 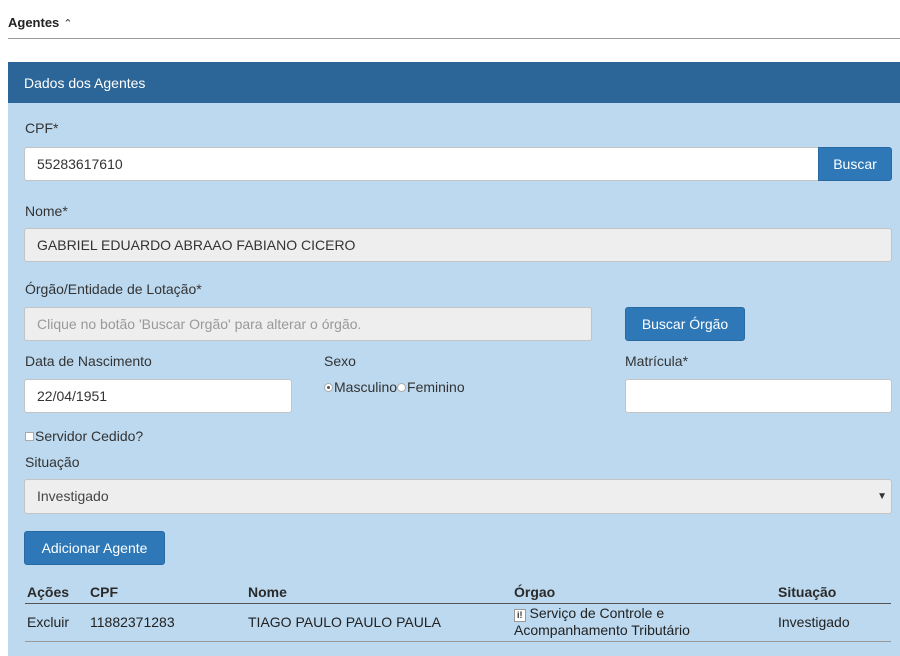 I want to click on buscar-button: Buscar, so click(x=855, y=164).